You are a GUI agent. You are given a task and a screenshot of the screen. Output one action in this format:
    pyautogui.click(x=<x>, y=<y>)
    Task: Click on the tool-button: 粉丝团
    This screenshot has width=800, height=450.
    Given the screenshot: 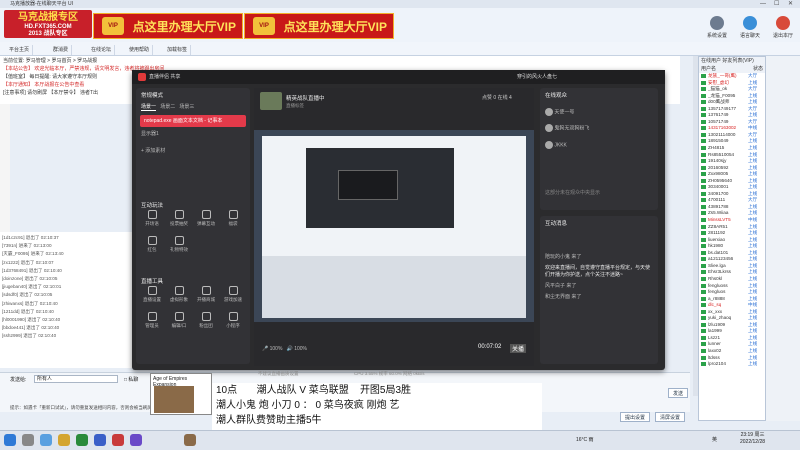 What is the action you would take?
    pyautogui.click(x=206, y=320)
    